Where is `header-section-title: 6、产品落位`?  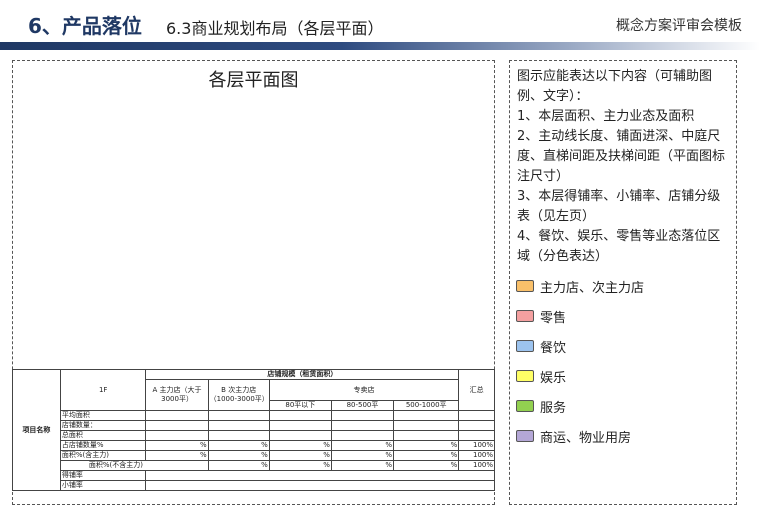
header-section-title: 6、产品落位 is located at coordinates (85, 26).